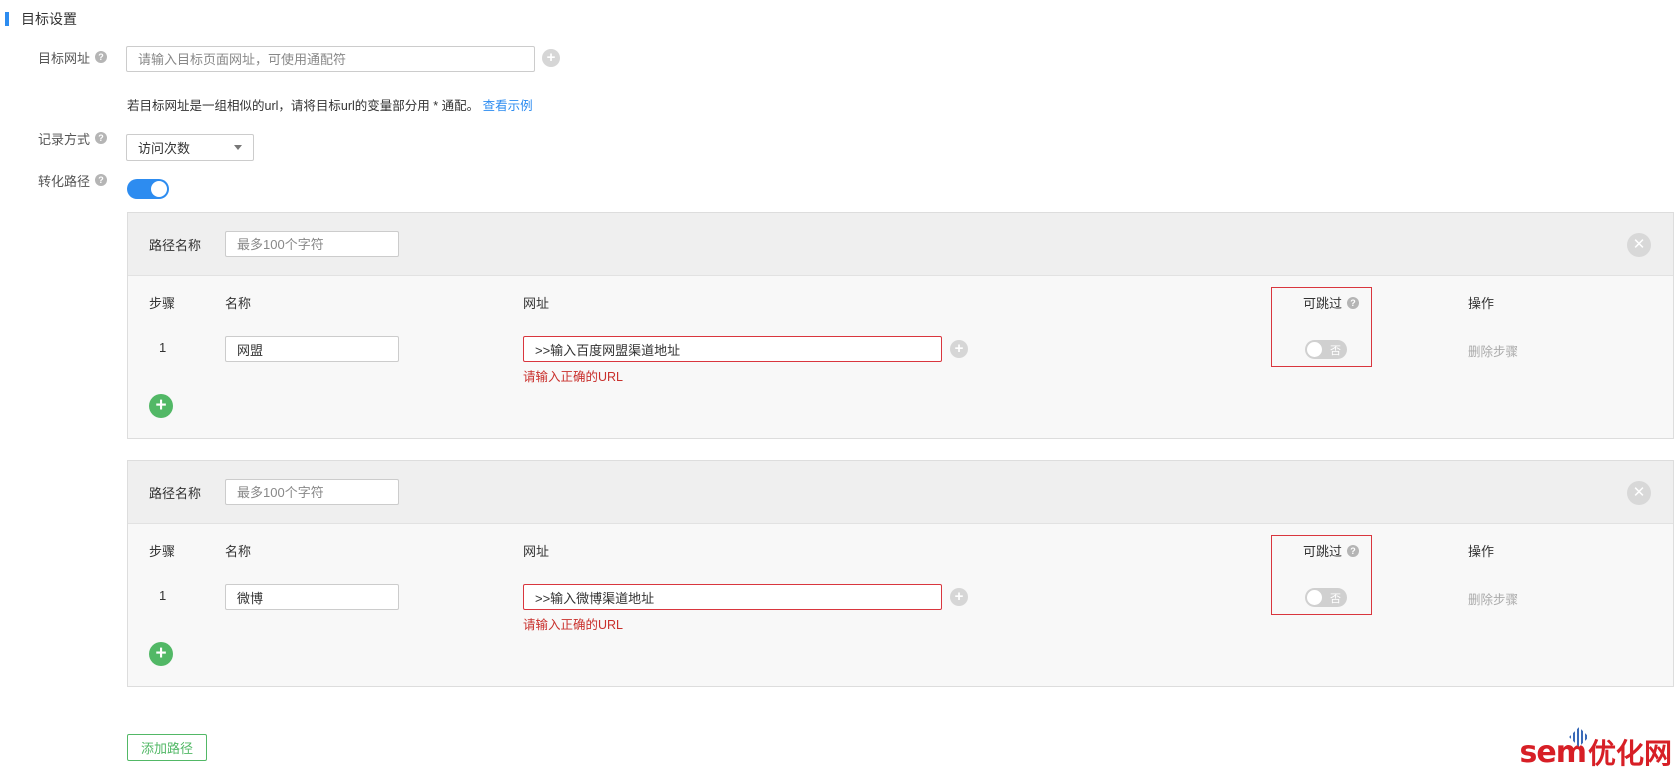 The height and width of the screenshot is (777, 1678). What do you see at coordinates (303, 106) in the screenshot?
I see `target-url-hint-text: 若目标网址是一组相似的url，请将目标url的变量部分用 * 通配。` at bounding box center [303, 106].